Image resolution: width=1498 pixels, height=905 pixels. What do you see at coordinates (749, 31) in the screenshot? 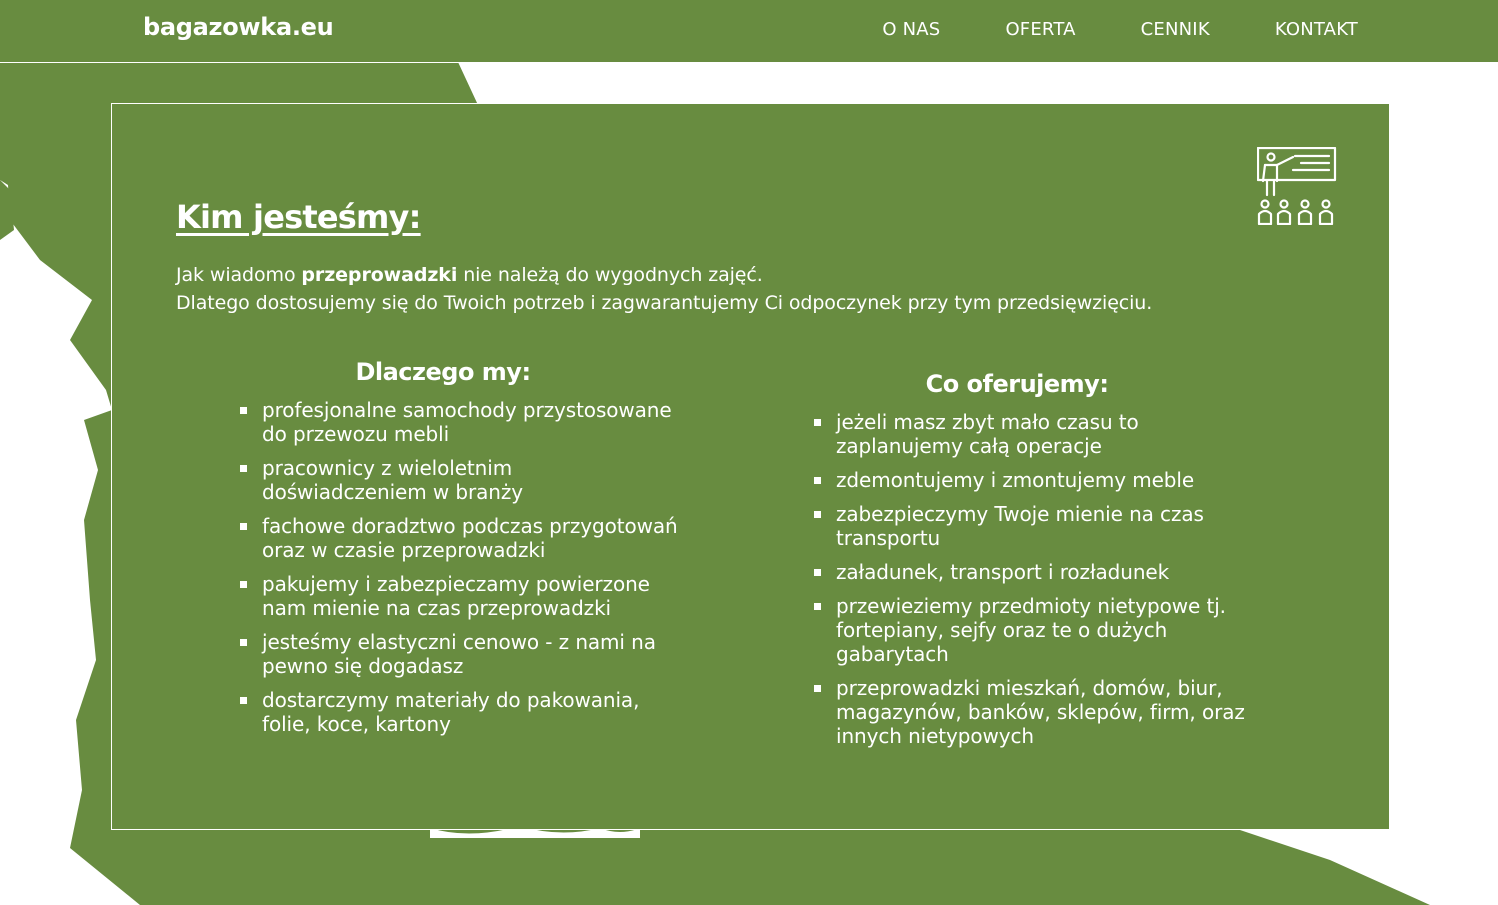
I see `top-navbar: bagazowka.eu O NAS OFERTA CENNIK KONTAKT` at bounding box center [749, 31].